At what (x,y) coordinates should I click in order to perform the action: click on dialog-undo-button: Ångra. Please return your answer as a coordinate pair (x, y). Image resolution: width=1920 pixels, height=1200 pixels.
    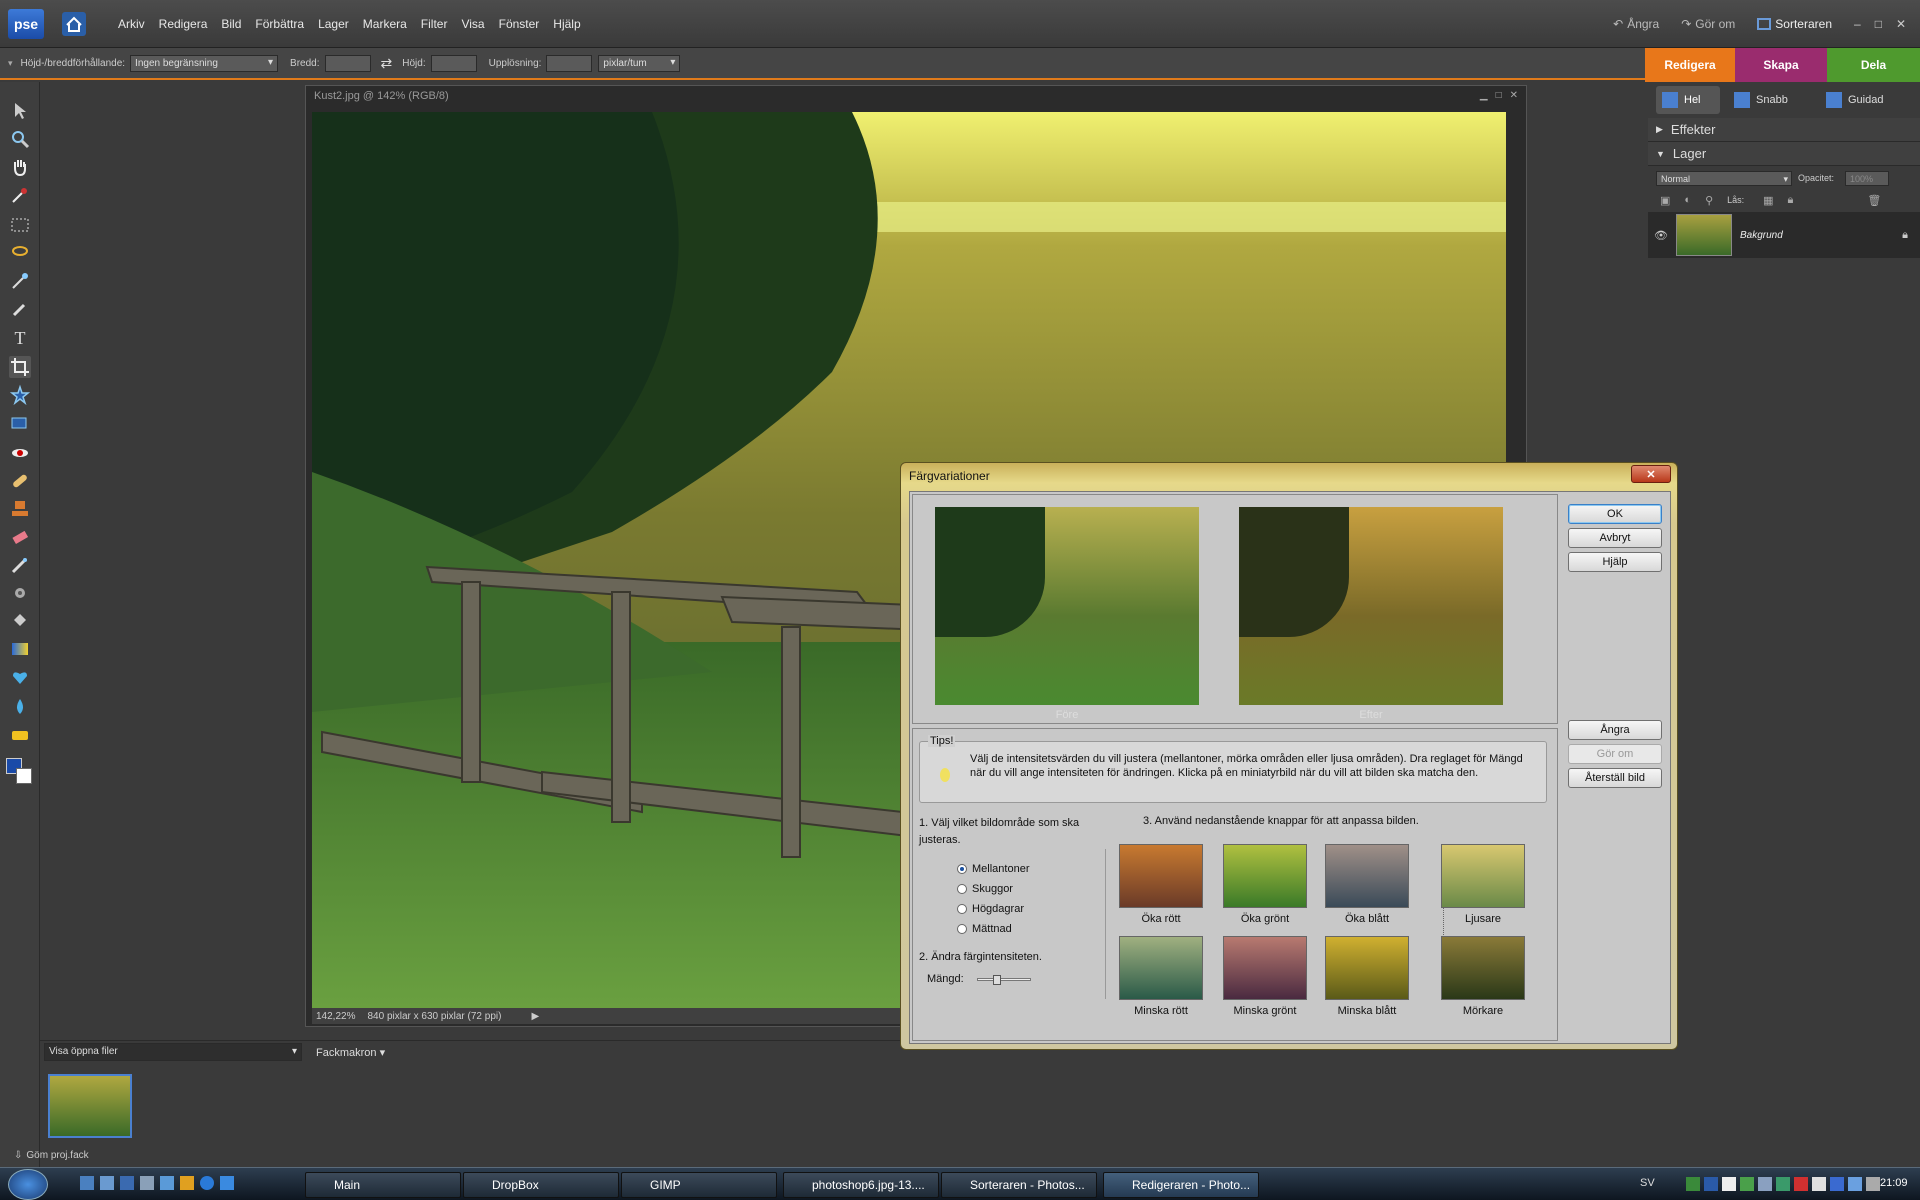
    Looking at the image, I should click on (1615, 730).